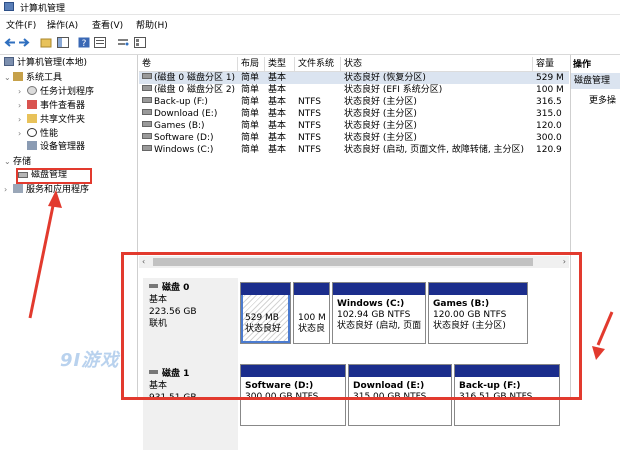  Describe the element at coordinates (55, 199) in the screenshot. I see `arrowhead-left` at that location.